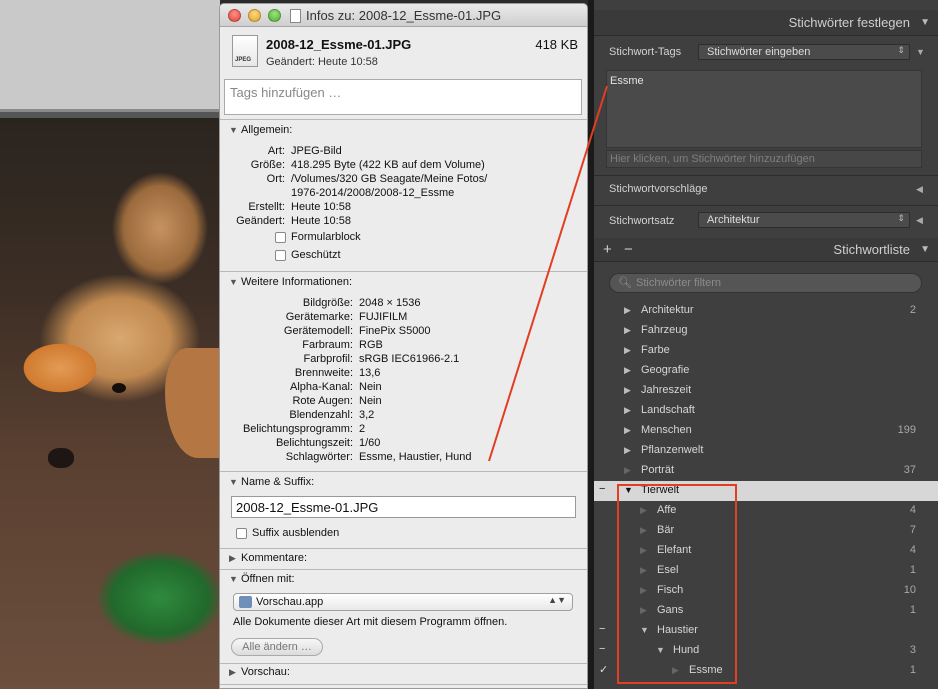 The height and width of the screenshot is (689, 938). I want to click on open-with-select: Vorschau.app ▲▼, so click(403, 602).